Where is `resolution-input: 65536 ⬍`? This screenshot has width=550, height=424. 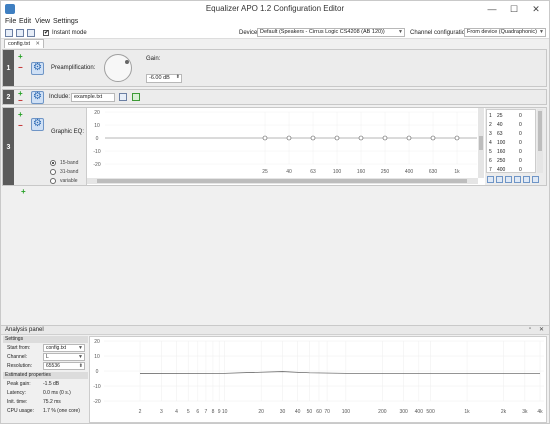 resolution-input: 65536 ⬍ is located at coordinates (64, 366).